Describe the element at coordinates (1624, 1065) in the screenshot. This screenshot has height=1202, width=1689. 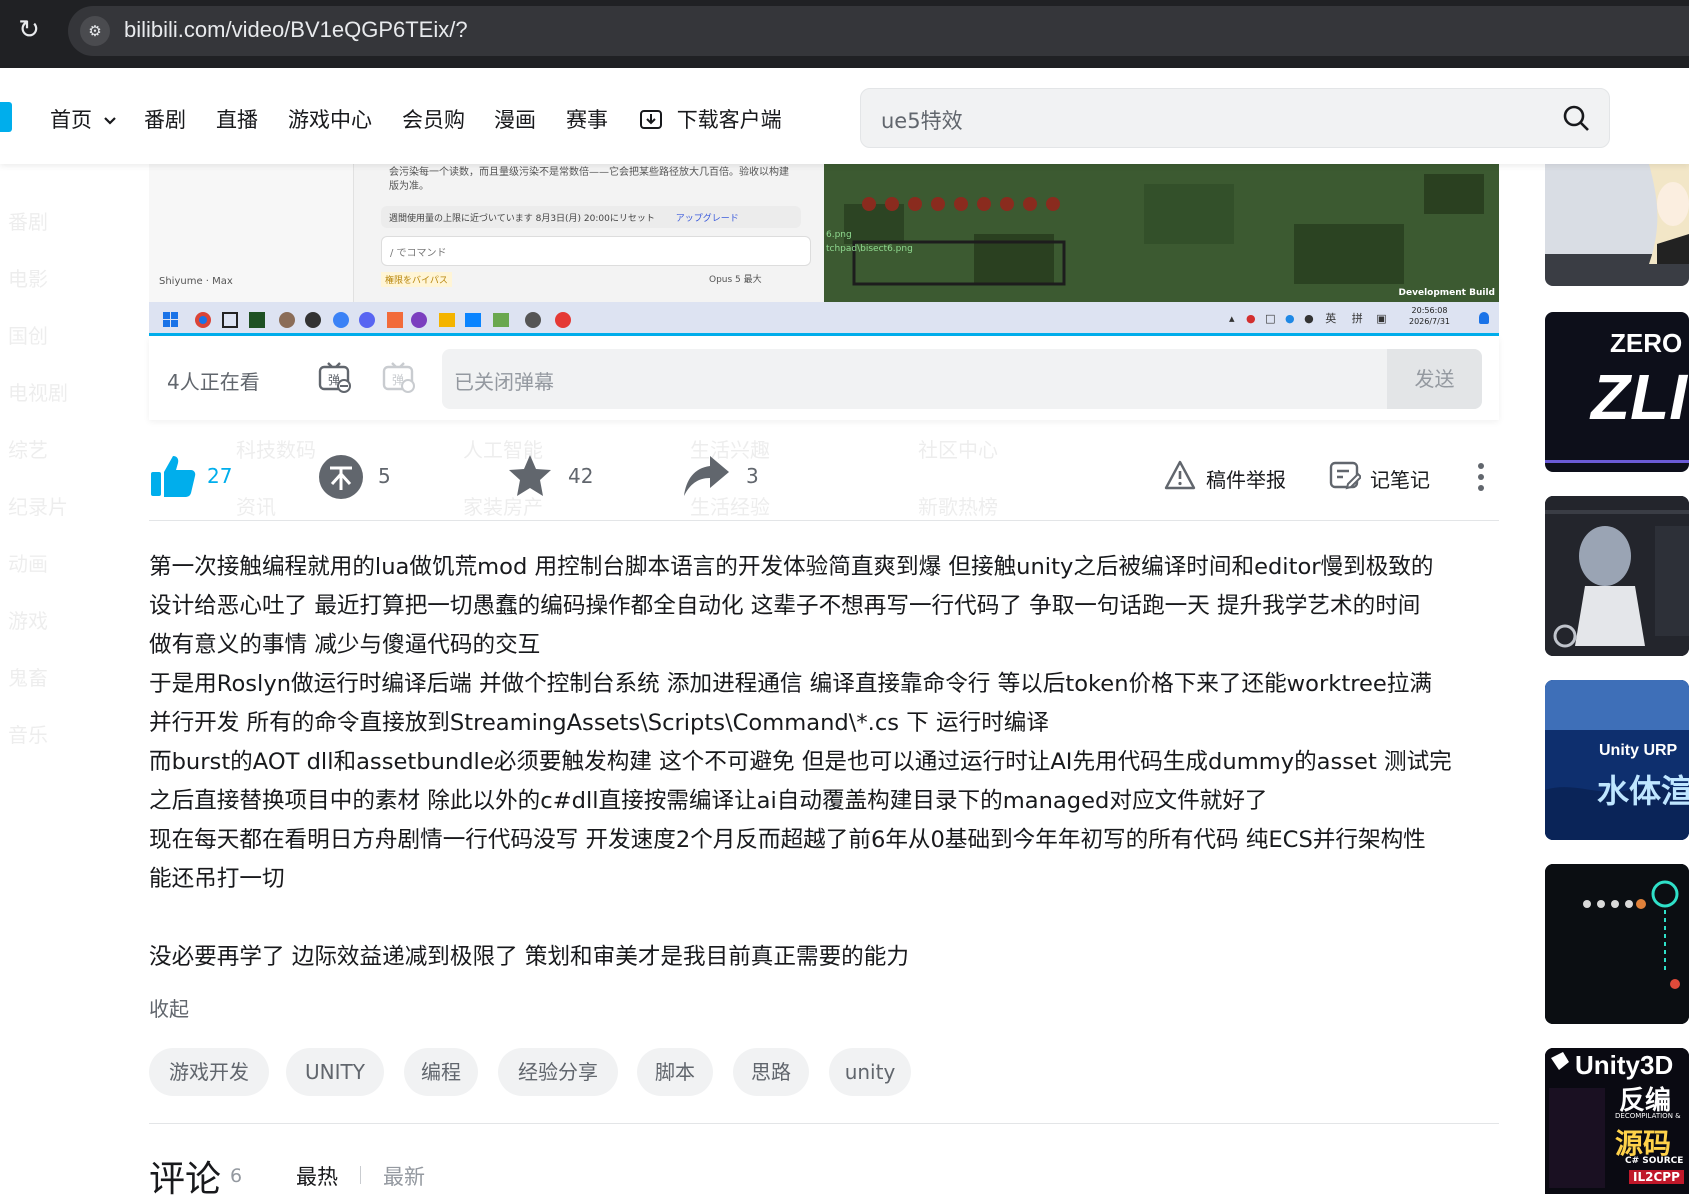
I see `recommendation-title: Unity3D` at that location.